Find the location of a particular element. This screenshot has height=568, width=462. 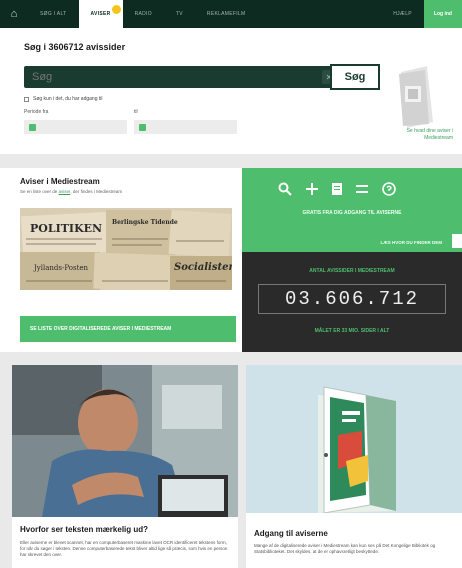

promo-text: GRATIS FRA DIG ADGANG TIL AVISERNE is located at coordinates (352, 213).